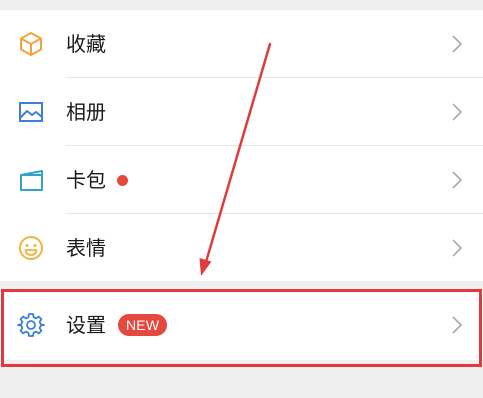  Describe the element at coordinates (31, 180) in the screenshot. I see `card-wallet-icon` at that location.